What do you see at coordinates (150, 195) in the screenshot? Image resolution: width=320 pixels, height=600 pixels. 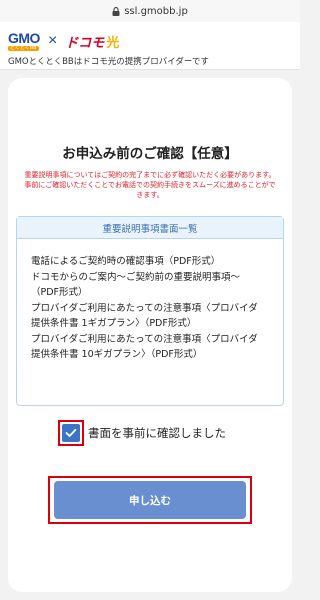 I see `warning-line: きます。` at bounding box center [150, 195].